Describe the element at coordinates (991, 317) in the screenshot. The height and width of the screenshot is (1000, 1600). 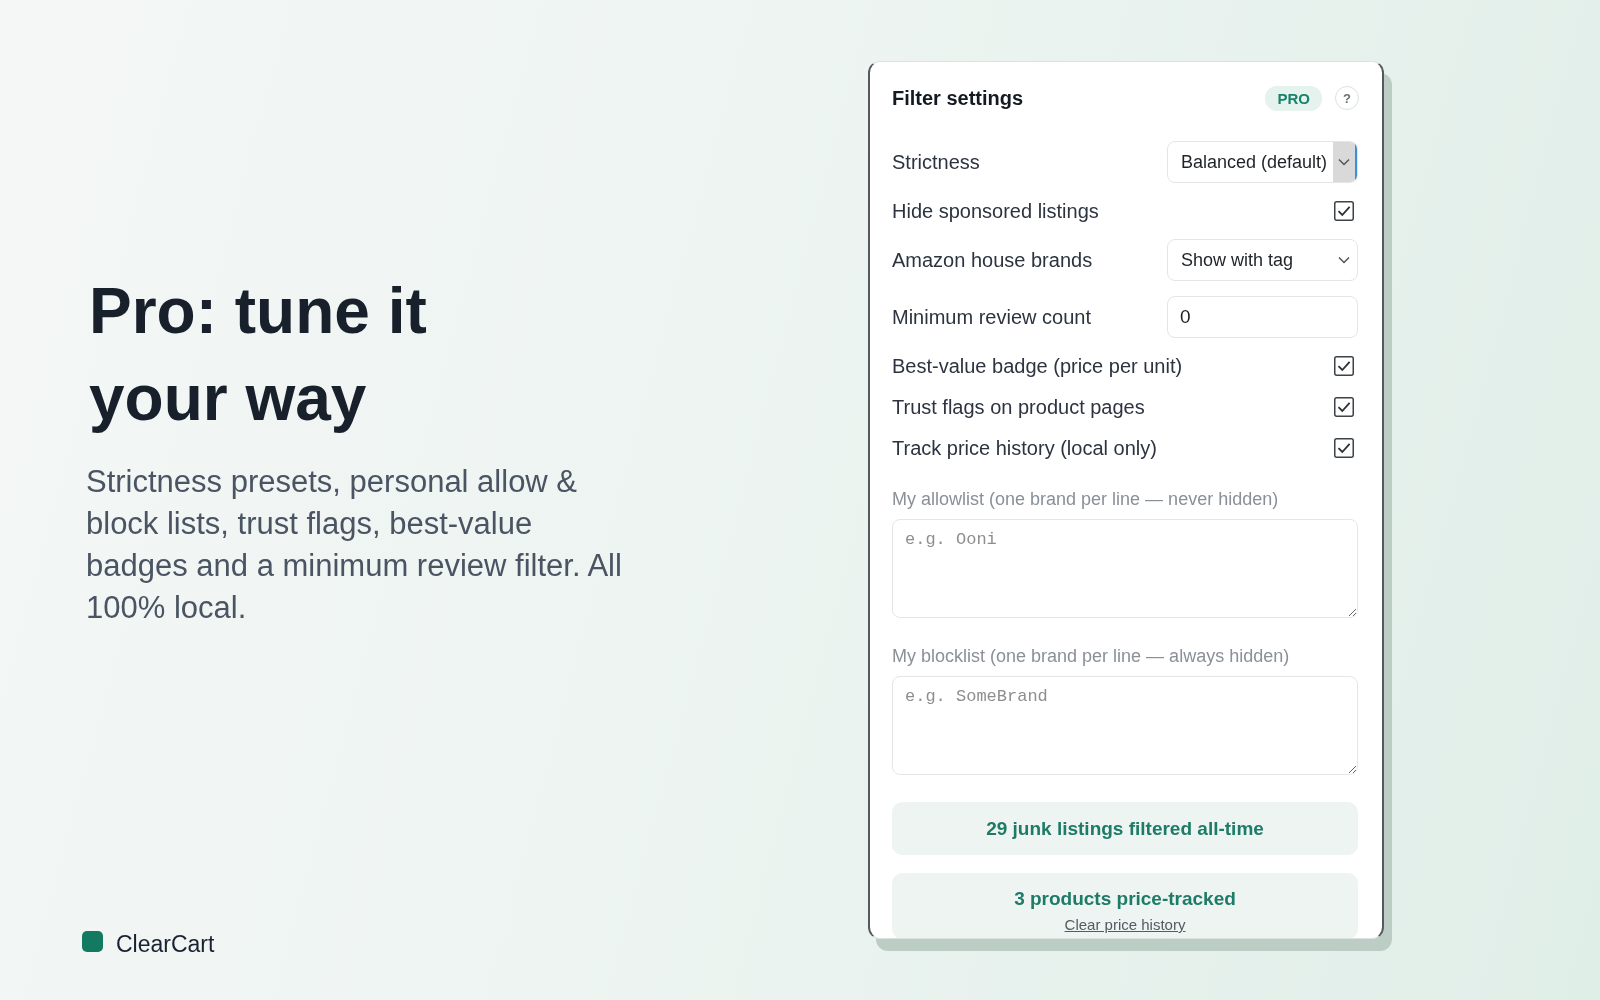
I see `setting-label: Minimum review count` at that location.